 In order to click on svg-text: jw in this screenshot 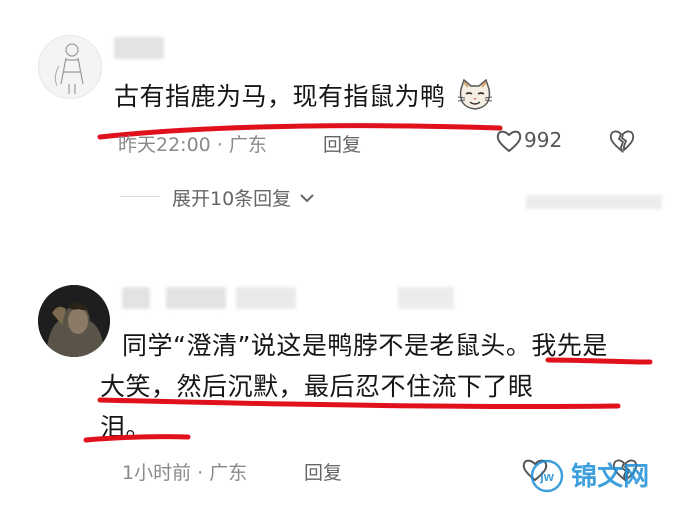, I will do `click(547, 476)`.